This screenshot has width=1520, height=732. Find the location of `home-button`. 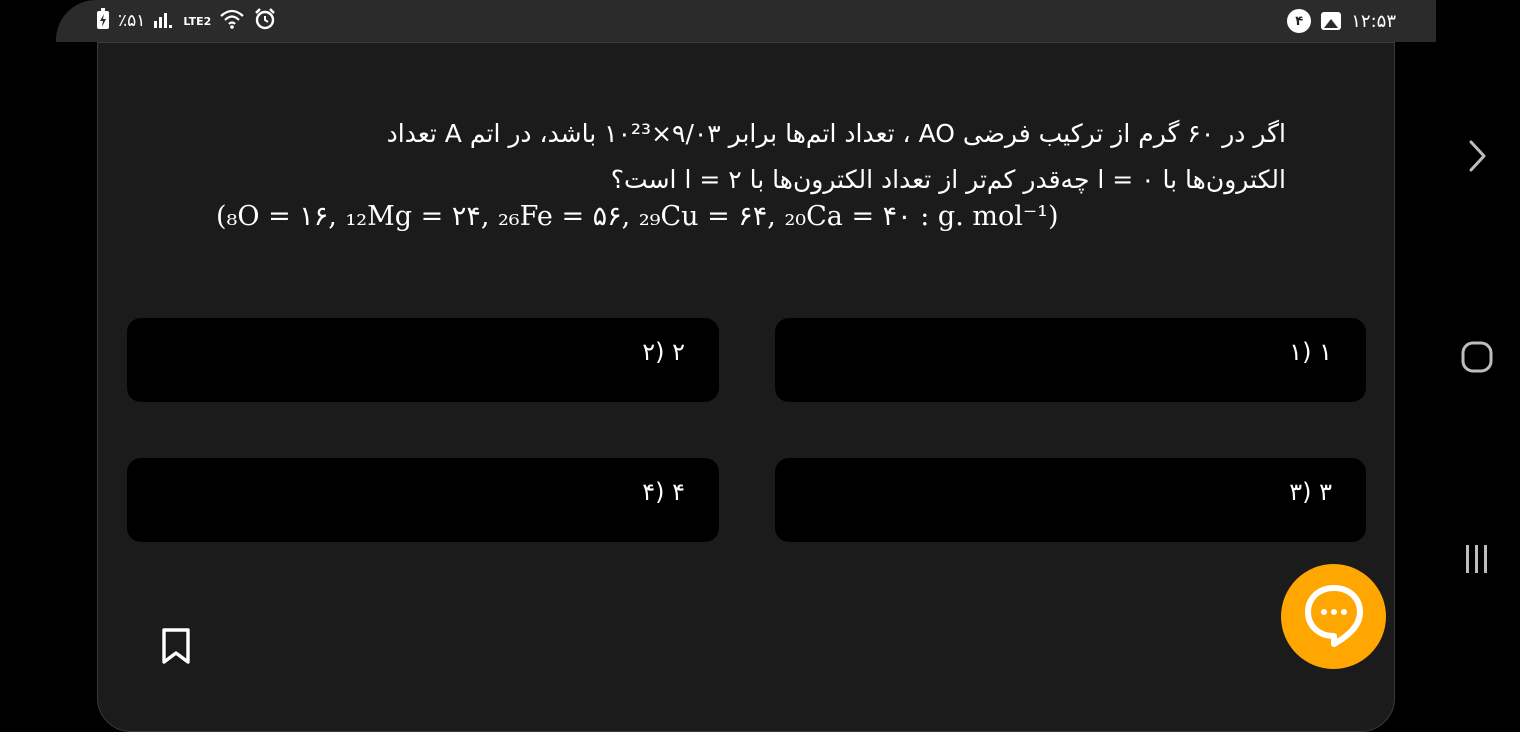

home-button is located at coordinates (1477, 359).